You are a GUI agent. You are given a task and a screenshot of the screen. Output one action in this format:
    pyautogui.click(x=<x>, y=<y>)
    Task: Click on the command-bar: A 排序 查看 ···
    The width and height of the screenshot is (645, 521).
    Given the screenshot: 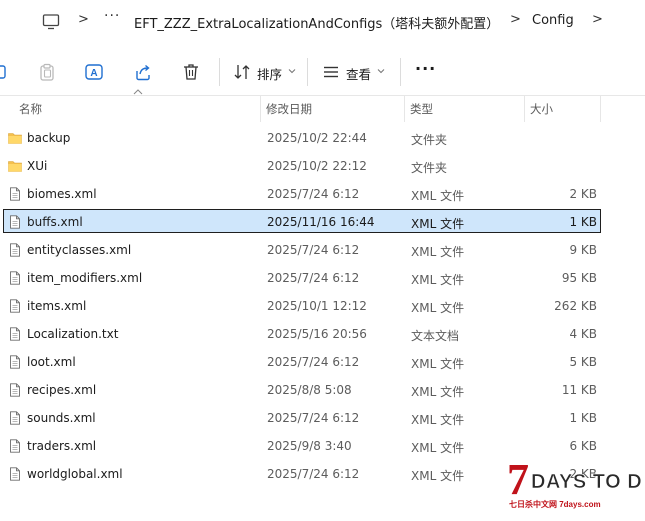 What is the action you would take?
    pyautogui.click(x=322, y=71)
    